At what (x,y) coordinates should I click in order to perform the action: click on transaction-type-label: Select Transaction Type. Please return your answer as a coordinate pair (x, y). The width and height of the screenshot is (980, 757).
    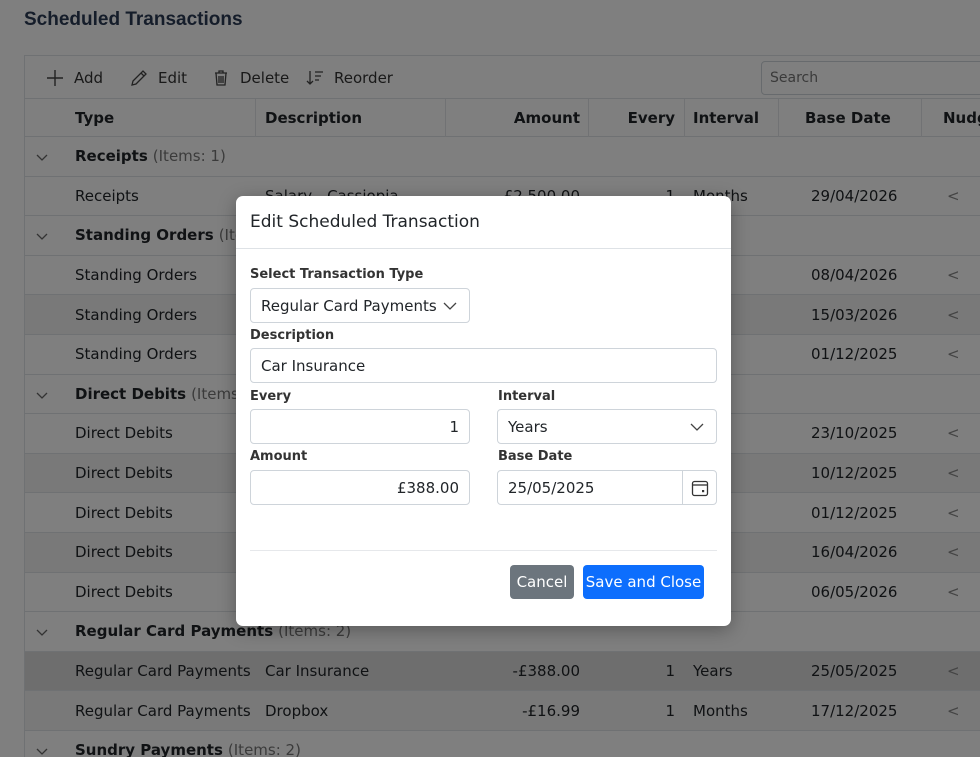
    Looking at the image, I should click on (337, 274).